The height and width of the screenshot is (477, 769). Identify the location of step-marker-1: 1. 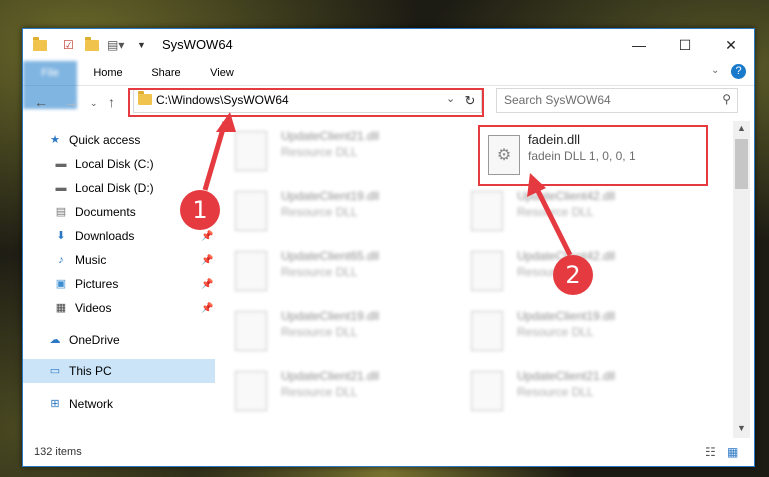
(200, 210).